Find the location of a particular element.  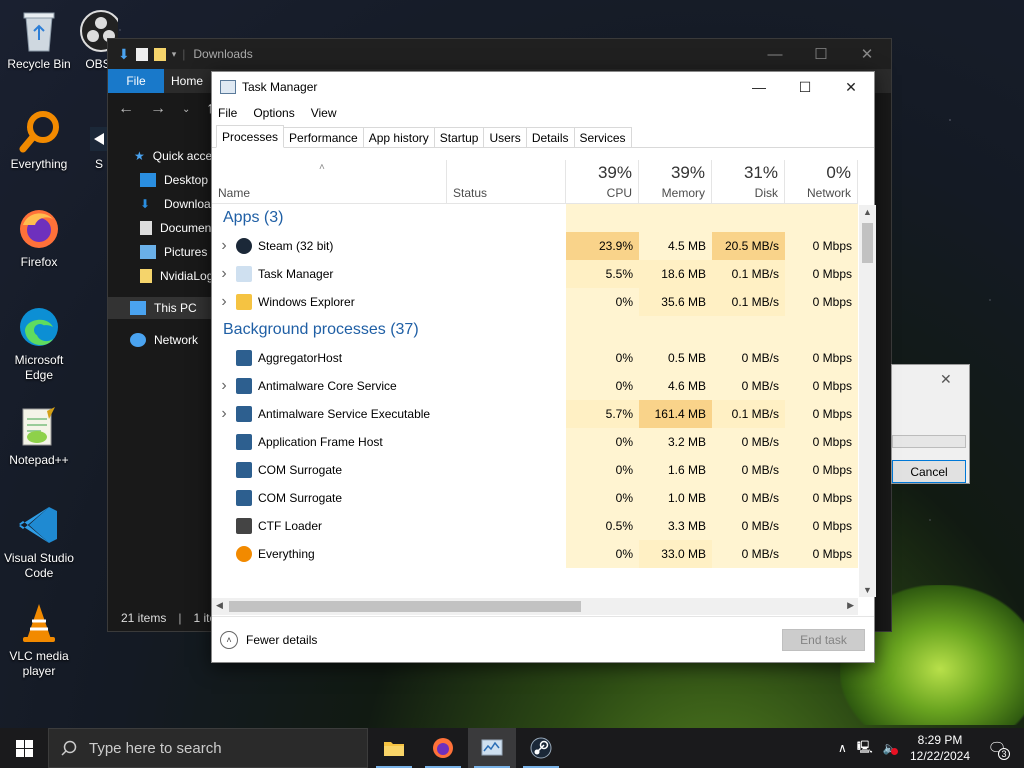

process-memory-cell: 0.5 MB is located at coordinates (675, 358).